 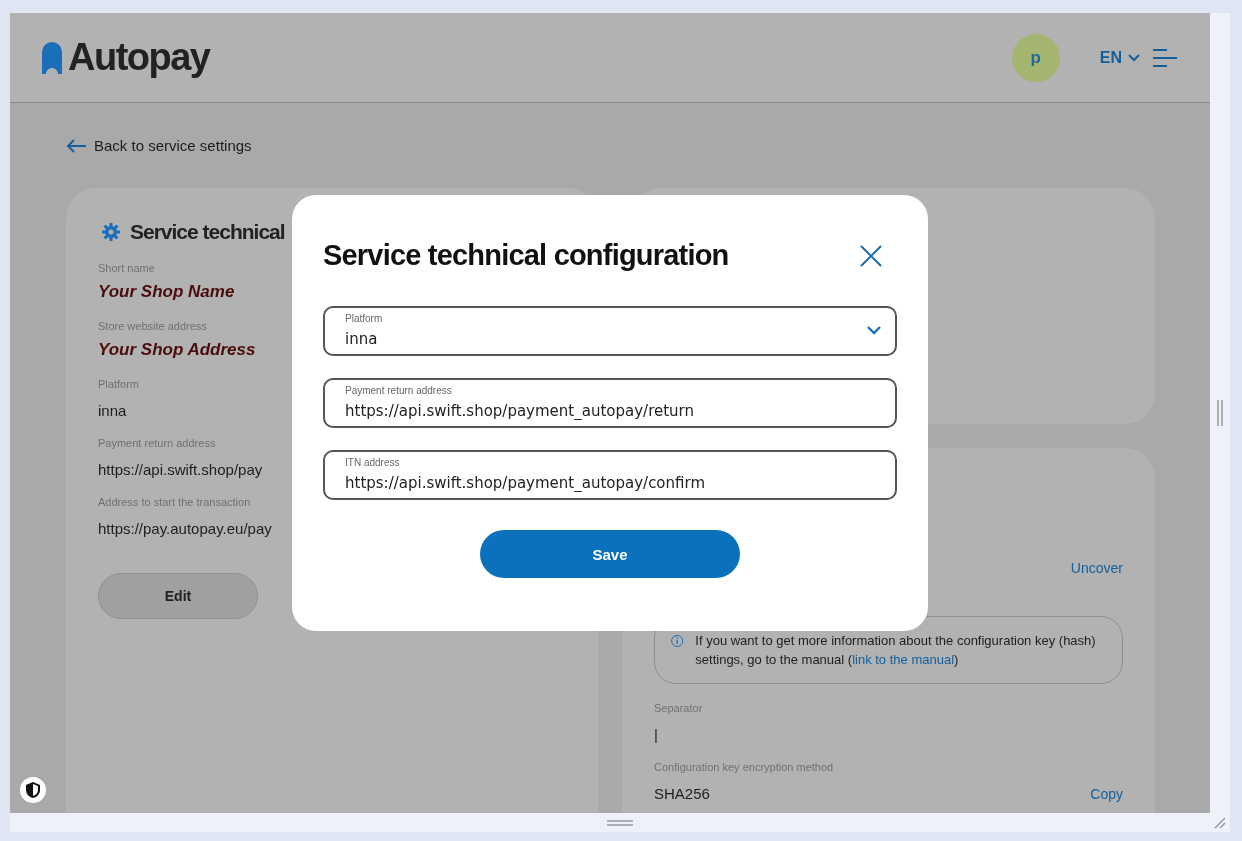 What do you see at coordinates (372, 463) in the screenshot?
I see `field-label: ITN address` at bounding box center [372, 463].